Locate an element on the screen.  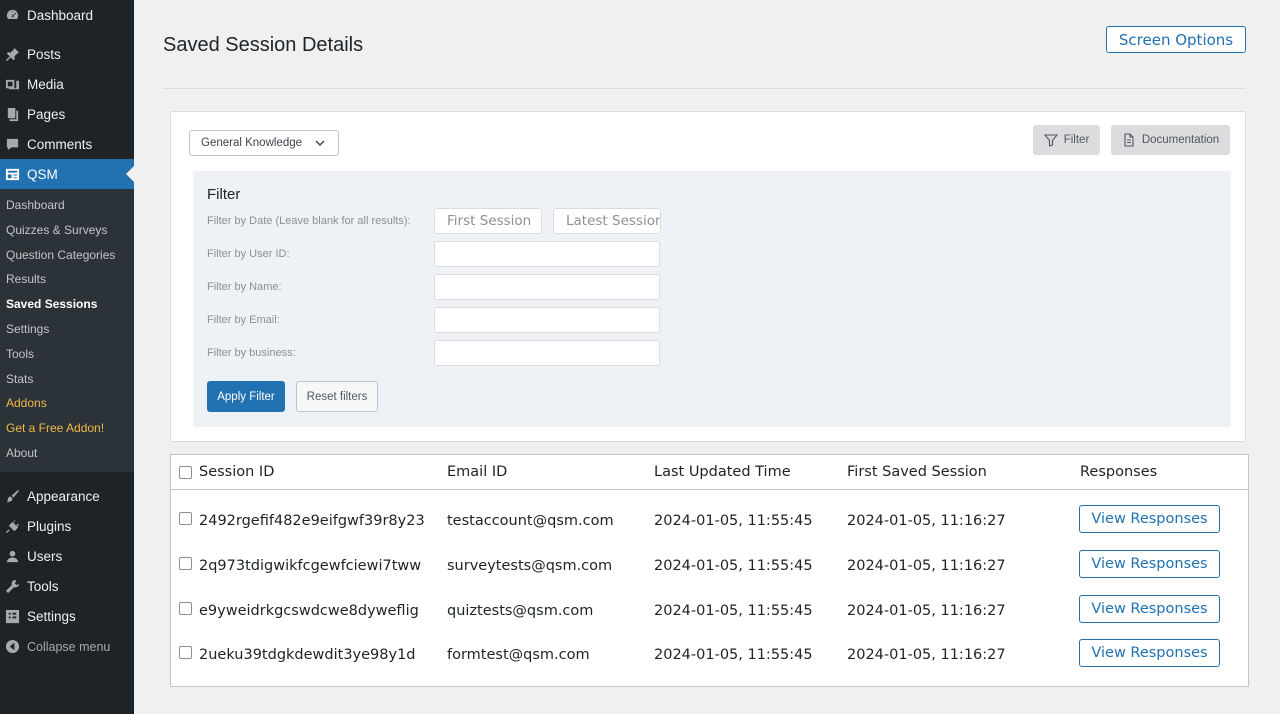
column-header-session-id: Session ID is located at coordinates (237, 472).